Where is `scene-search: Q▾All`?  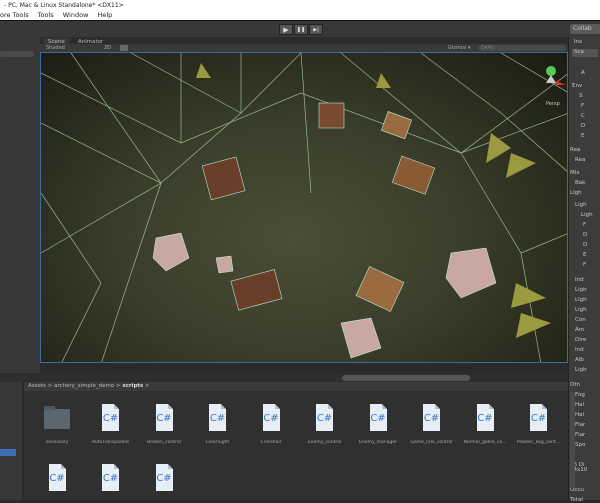
scene-search: Q▾All is located at coordinates (522, 48).